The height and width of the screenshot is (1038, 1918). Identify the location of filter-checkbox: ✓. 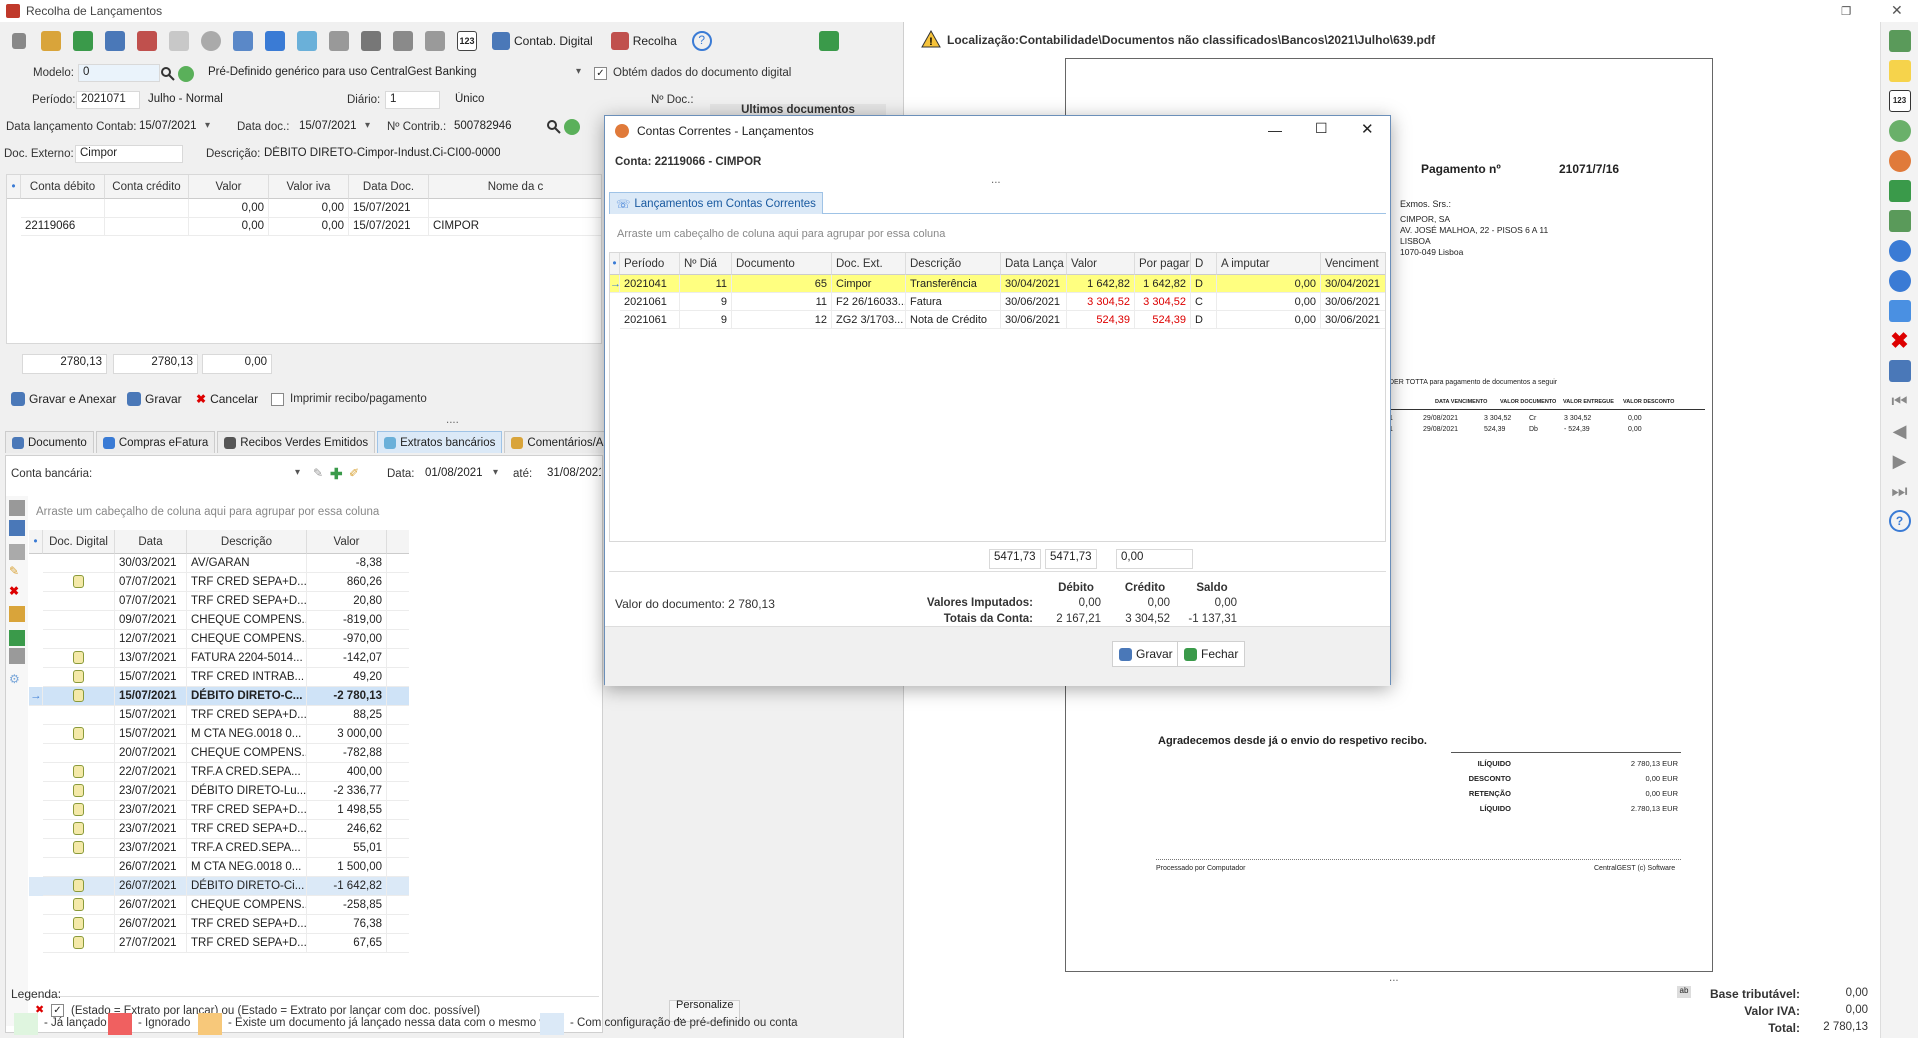
(57, 1010).